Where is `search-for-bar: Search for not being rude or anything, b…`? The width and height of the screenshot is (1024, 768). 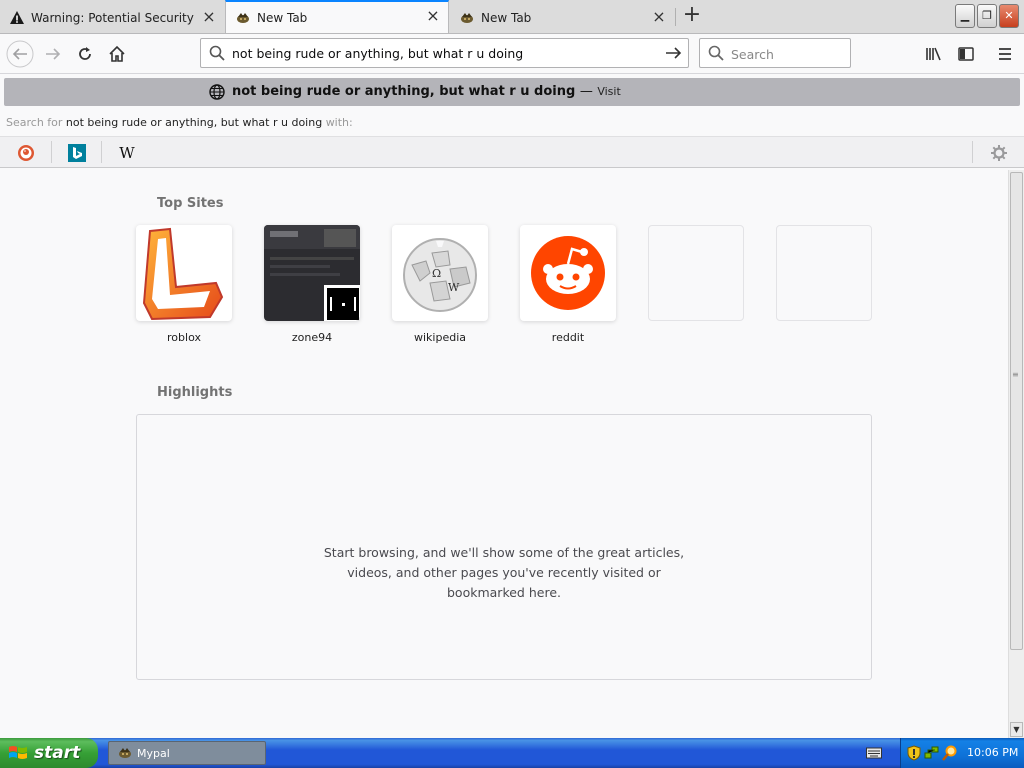 search-for-bar: Search for not being rude or anything, b… is located at coordinates (512, 124).